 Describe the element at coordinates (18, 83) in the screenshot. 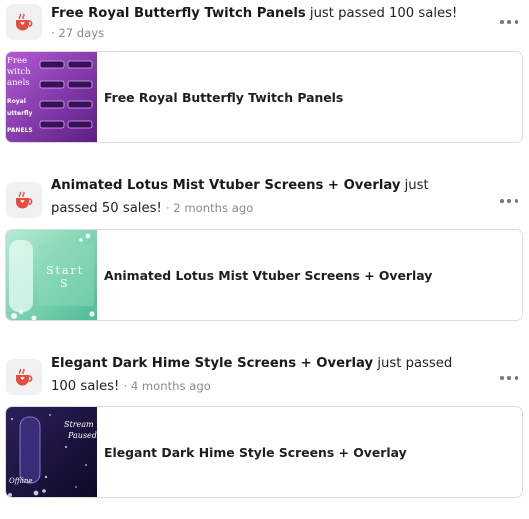

I see `thumb-text: anels` at that location.